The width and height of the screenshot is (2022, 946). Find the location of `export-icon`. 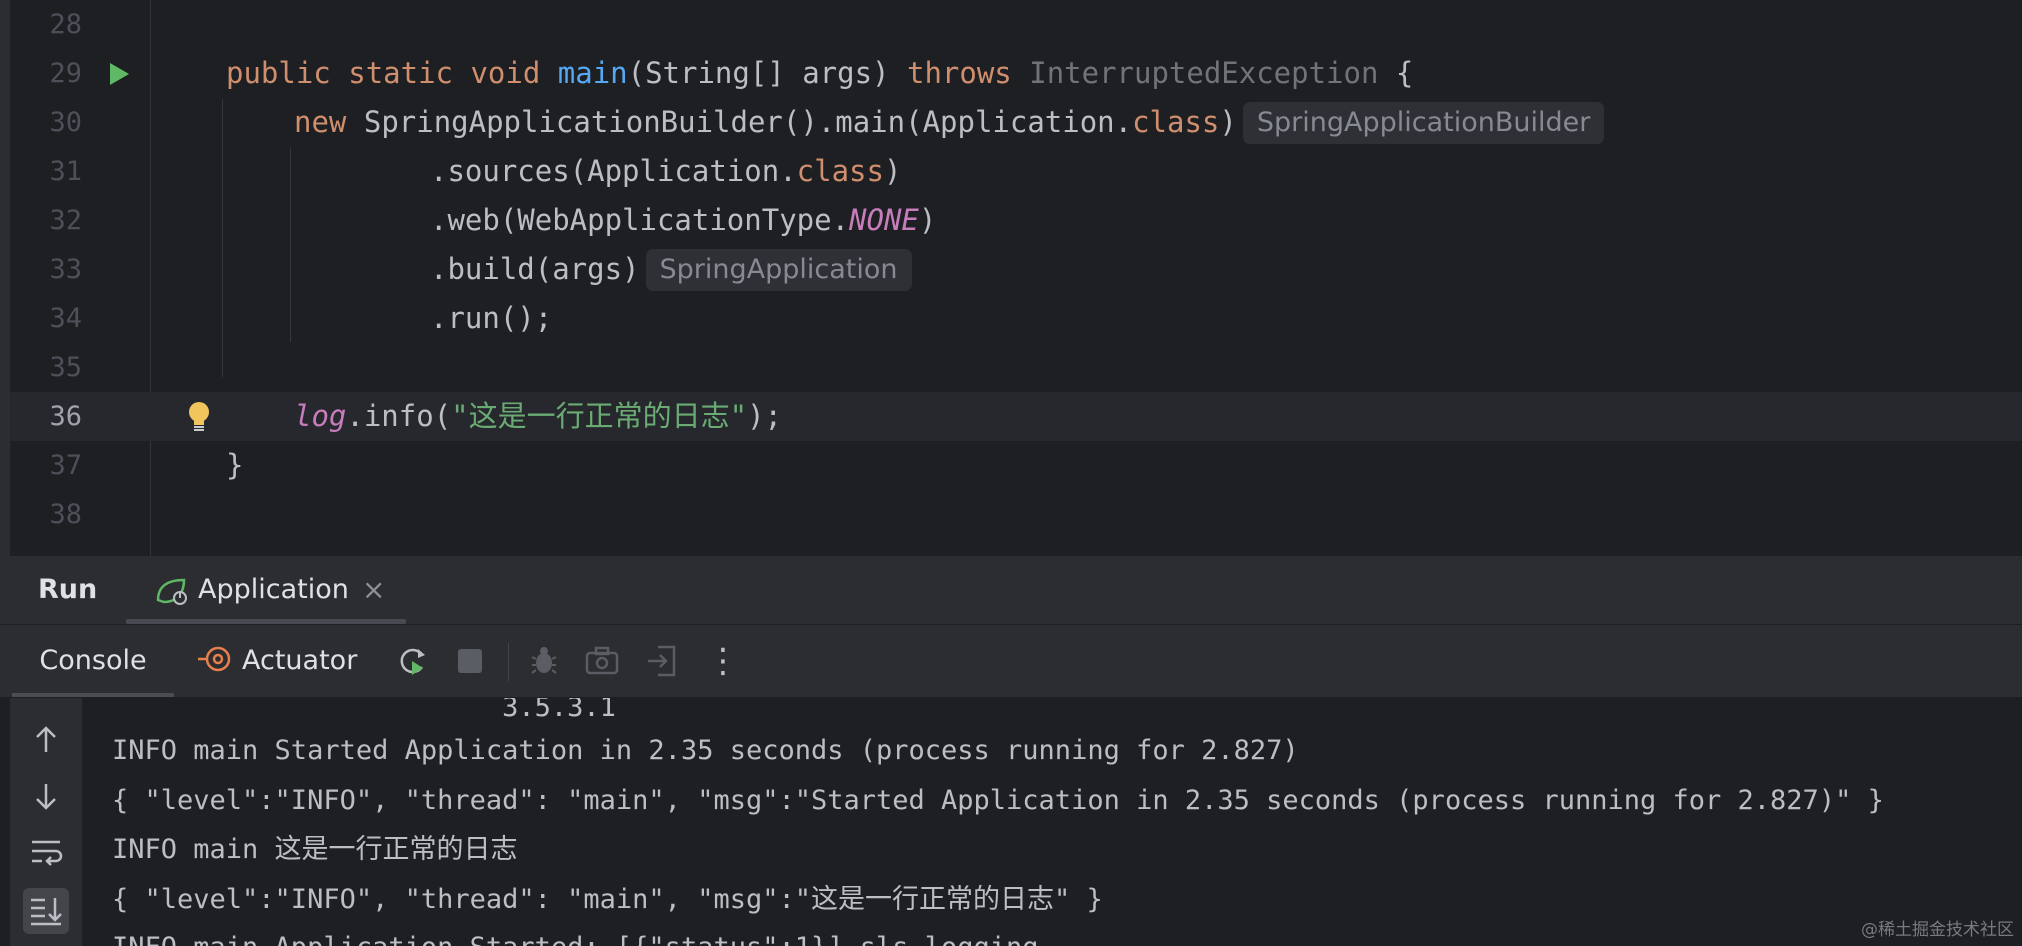

export-icon is located at coordinates (662, 661).